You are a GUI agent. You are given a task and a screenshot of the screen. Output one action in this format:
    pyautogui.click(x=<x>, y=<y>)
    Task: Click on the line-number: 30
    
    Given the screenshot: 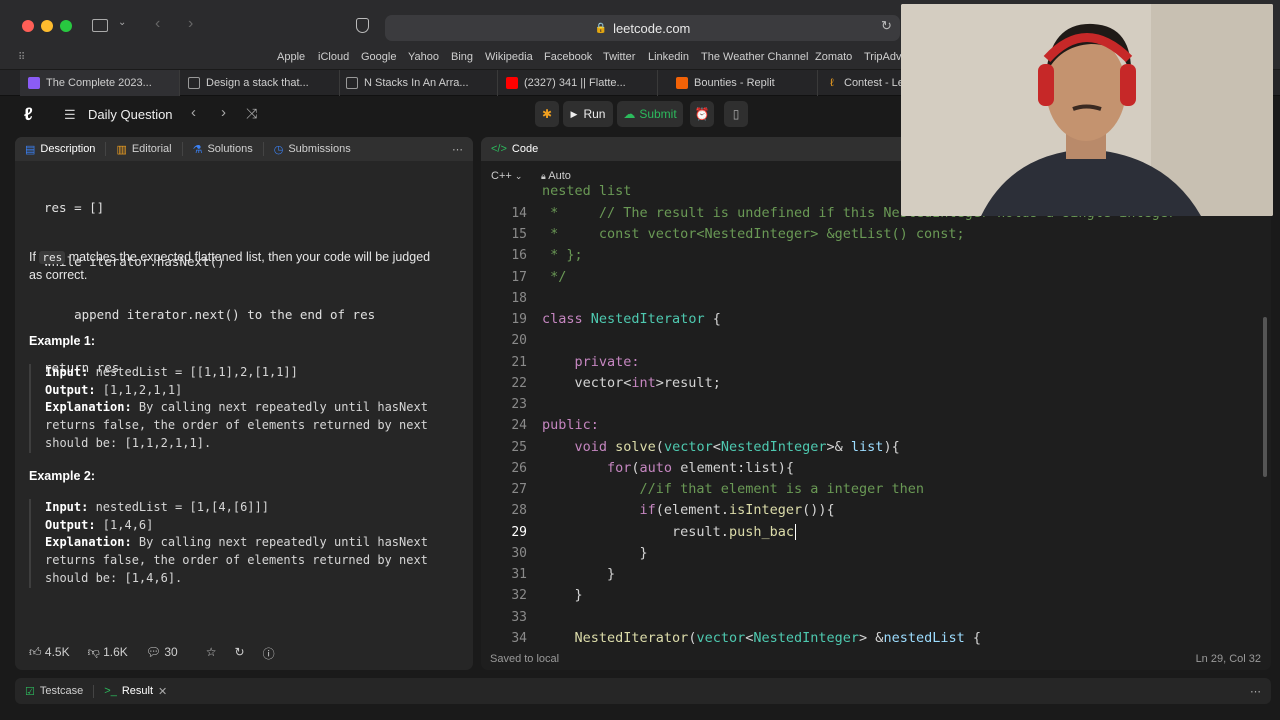 What is the action you would take?
    pyautogui.click(x=519, y=553)
    